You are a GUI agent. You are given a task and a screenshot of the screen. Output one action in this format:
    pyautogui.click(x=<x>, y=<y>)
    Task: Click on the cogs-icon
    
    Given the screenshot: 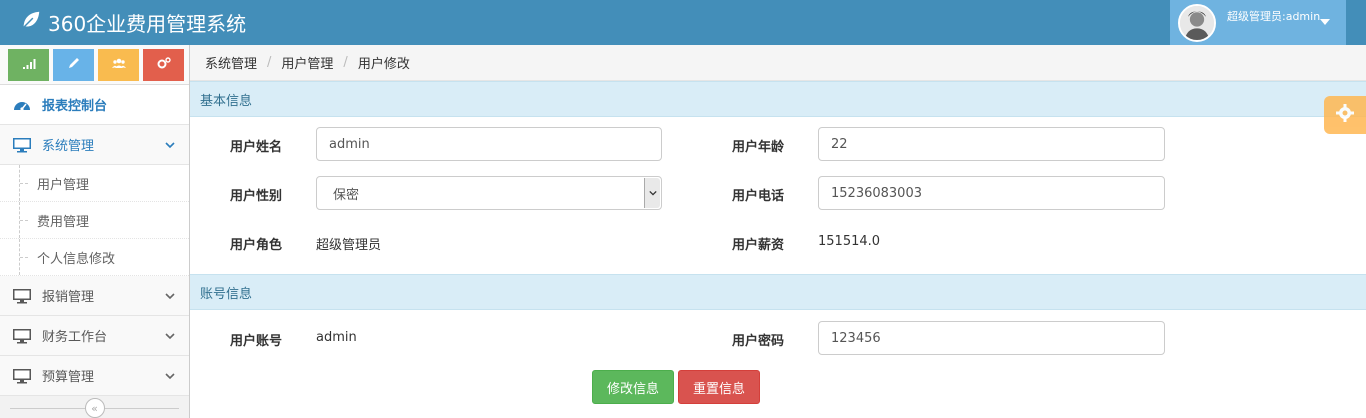 What is the action you would take?
    pyautogui.click(x=164, y=65)
    